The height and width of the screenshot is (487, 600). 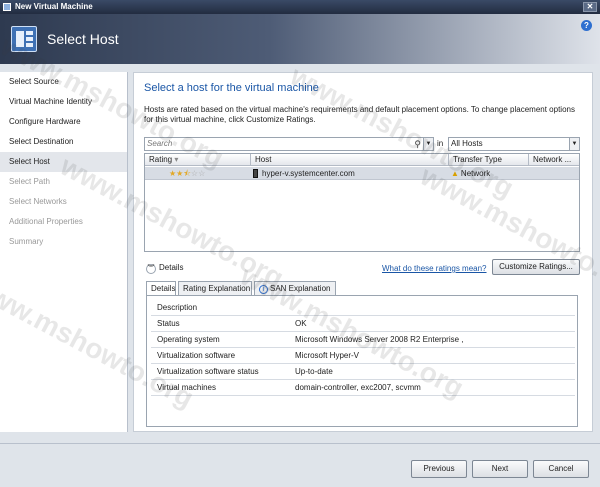 What do you see at coordinates (63, 162) in the screenshot?
I see `nav-item-select-host: Select Host` at bounding box center [63, 162].